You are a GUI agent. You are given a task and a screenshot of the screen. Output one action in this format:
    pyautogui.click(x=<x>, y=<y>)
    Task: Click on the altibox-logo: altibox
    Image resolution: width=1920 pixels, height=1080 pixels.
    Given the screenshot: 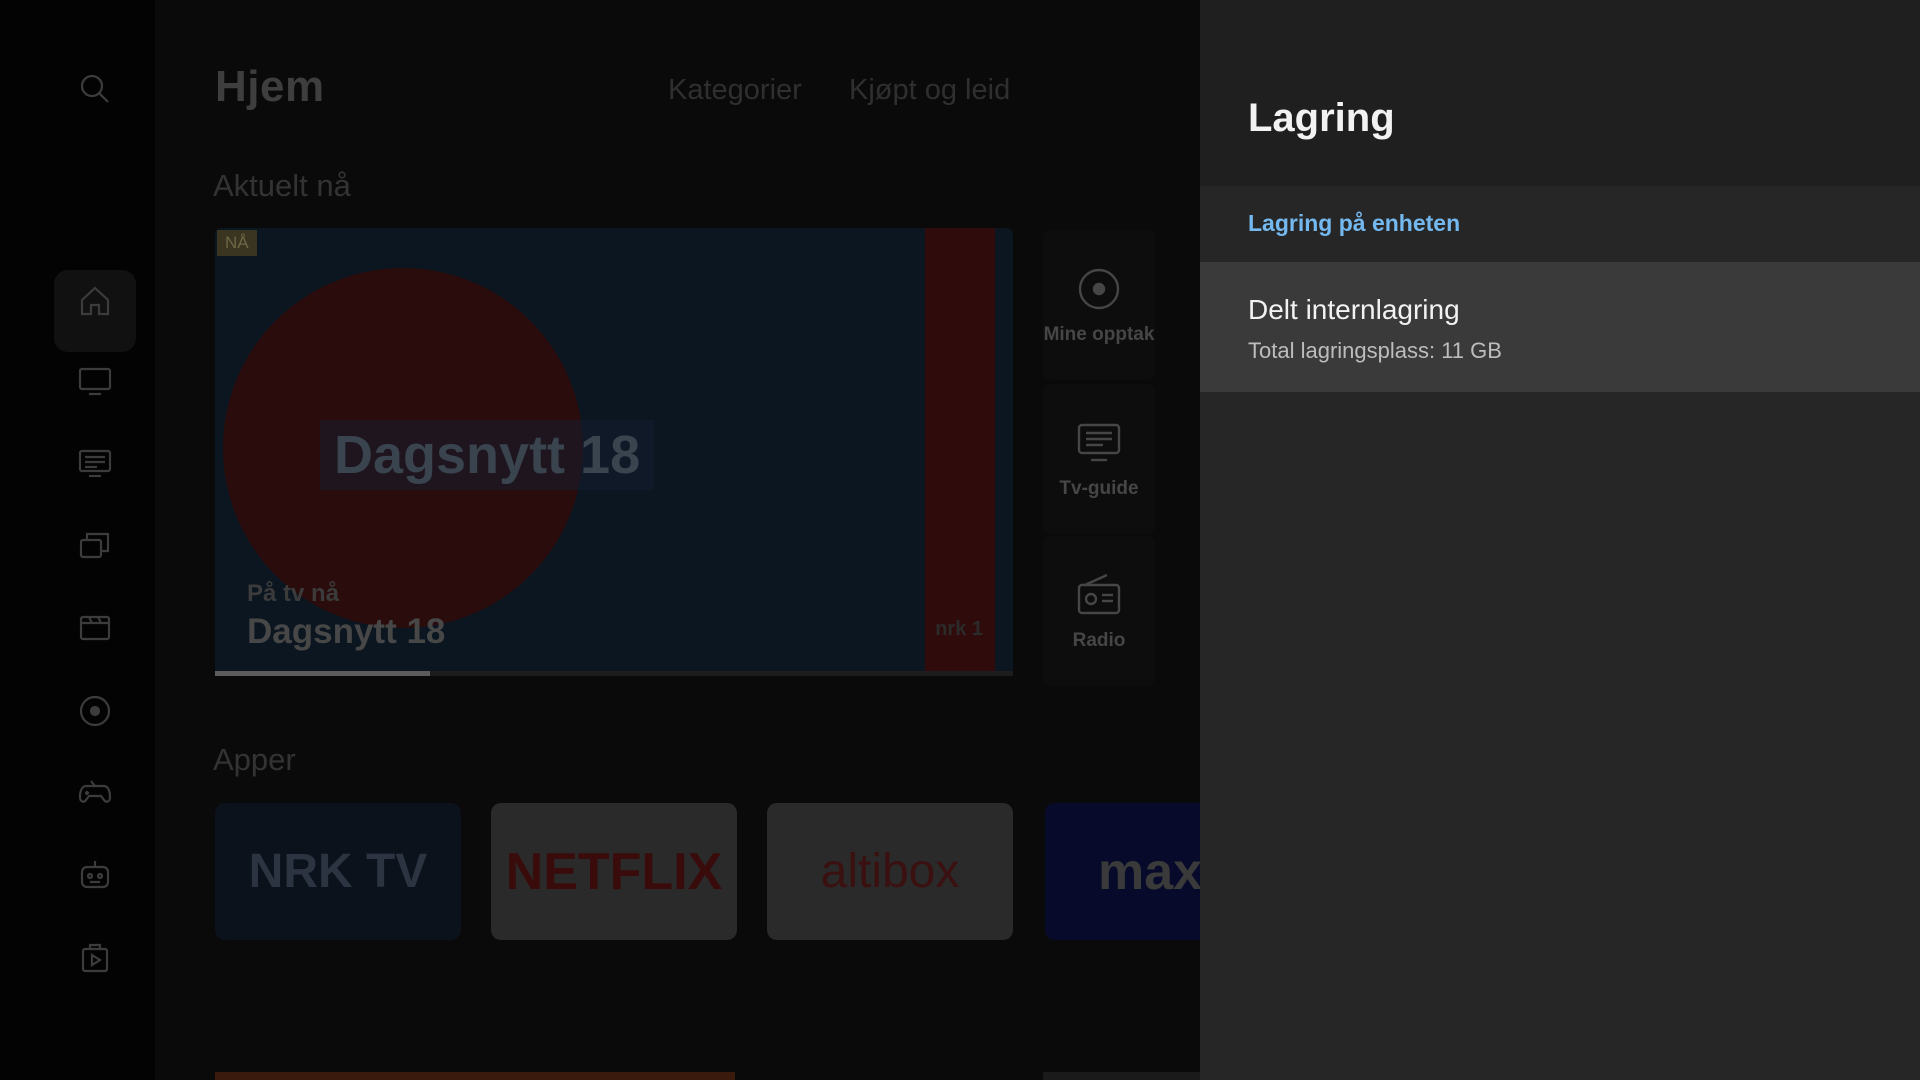 What is the action you would take?
    pyautogui.click(x=890, y=871)
    